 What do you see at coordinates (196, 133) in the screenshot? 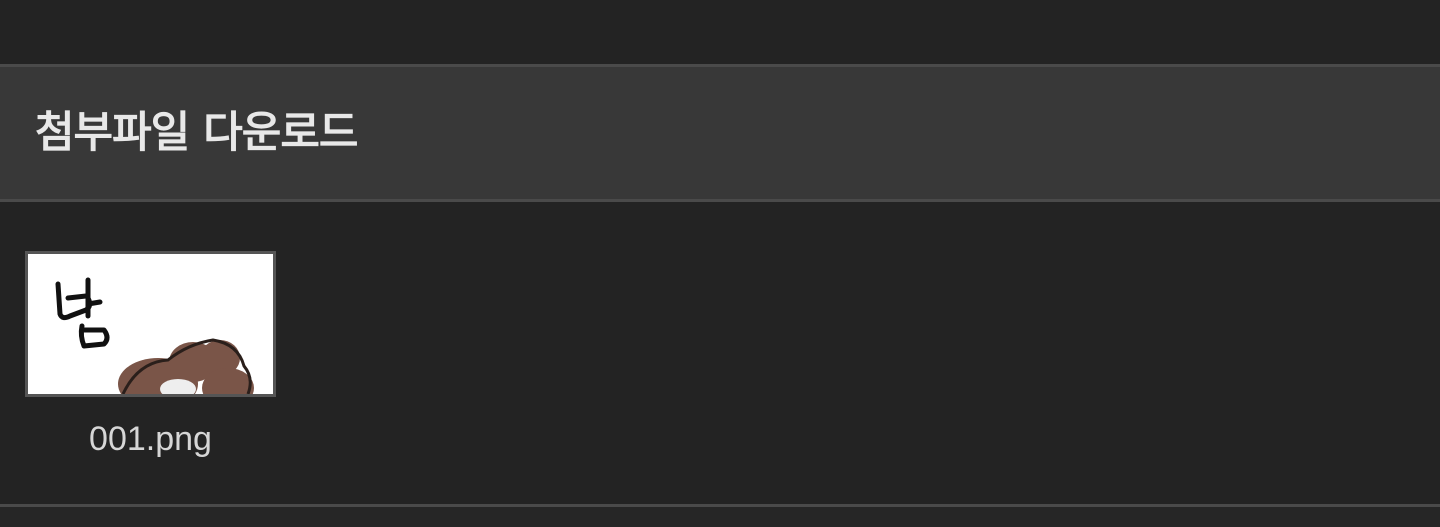
I see `section-title: 첨부파일 다운로드` at bounding box center [196, 133].